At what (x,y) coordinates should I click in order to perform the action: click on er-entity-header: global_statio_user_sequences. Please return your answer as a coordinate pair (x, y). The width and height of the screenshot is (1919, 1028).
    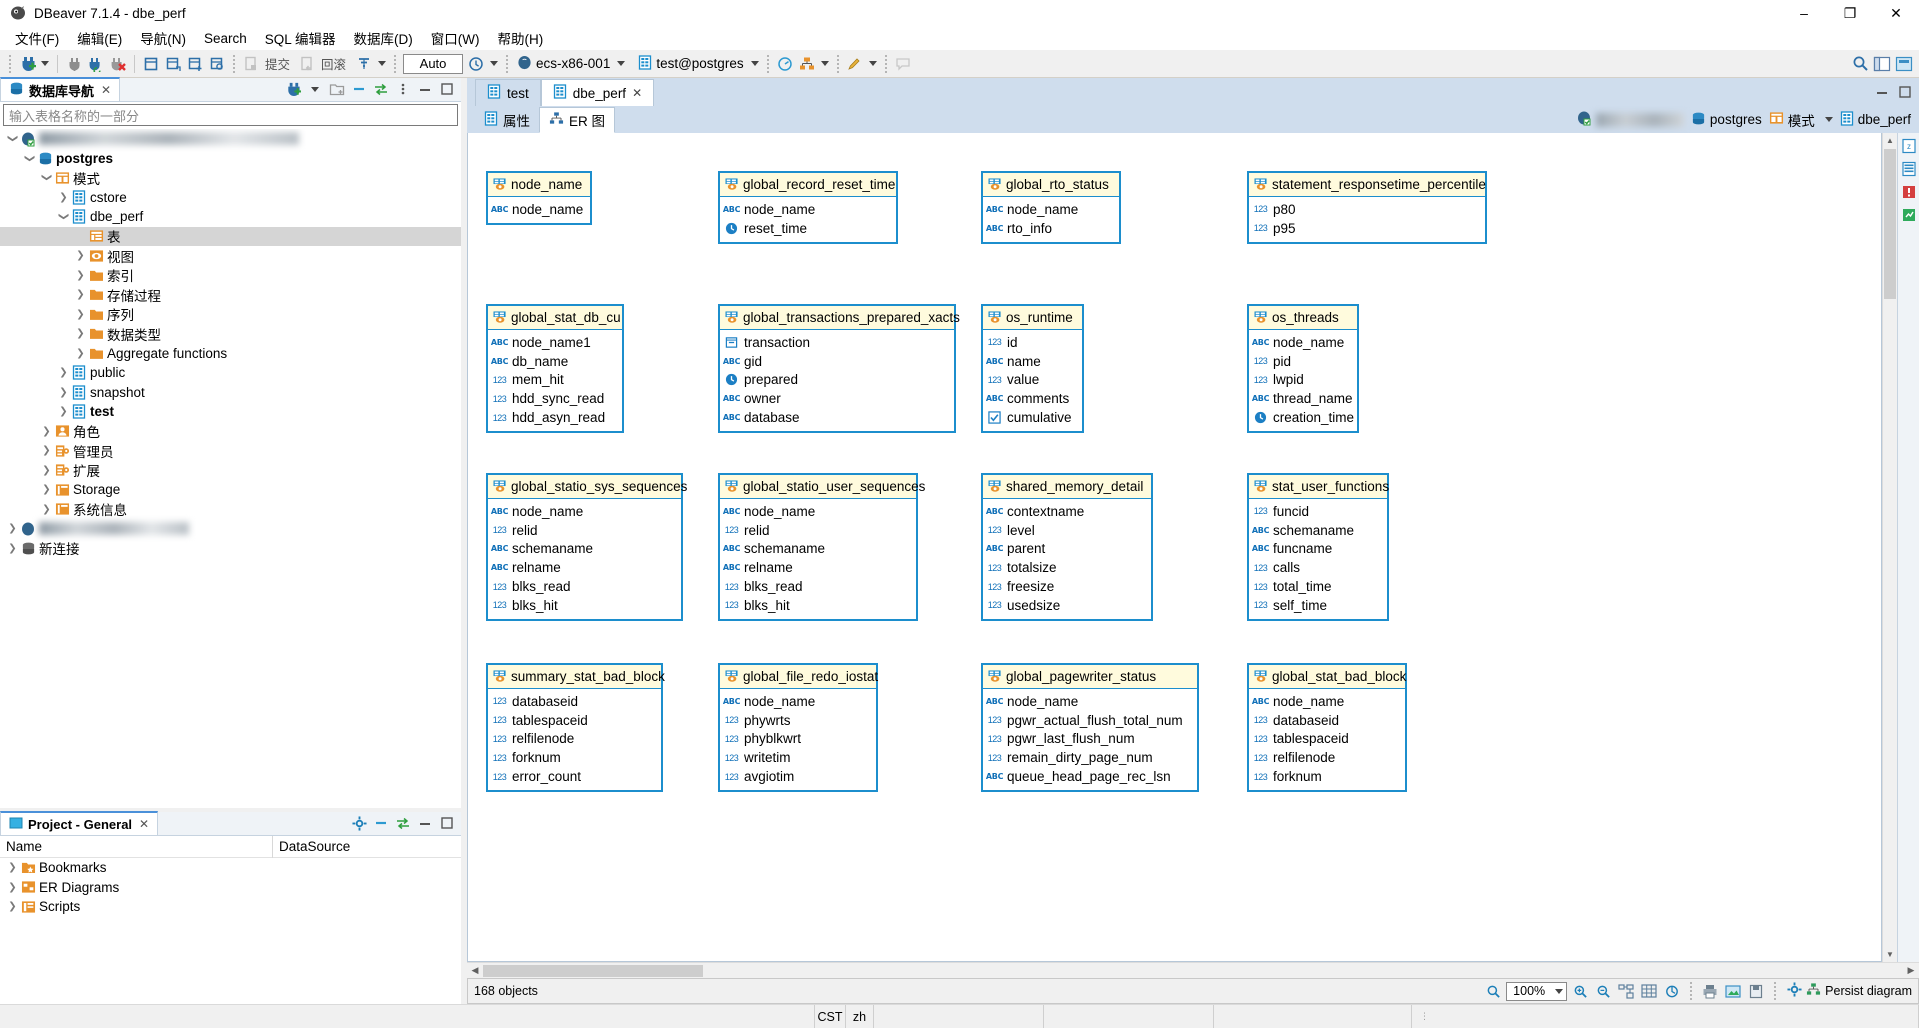
    Looking at the image, I should click on (822, 487).